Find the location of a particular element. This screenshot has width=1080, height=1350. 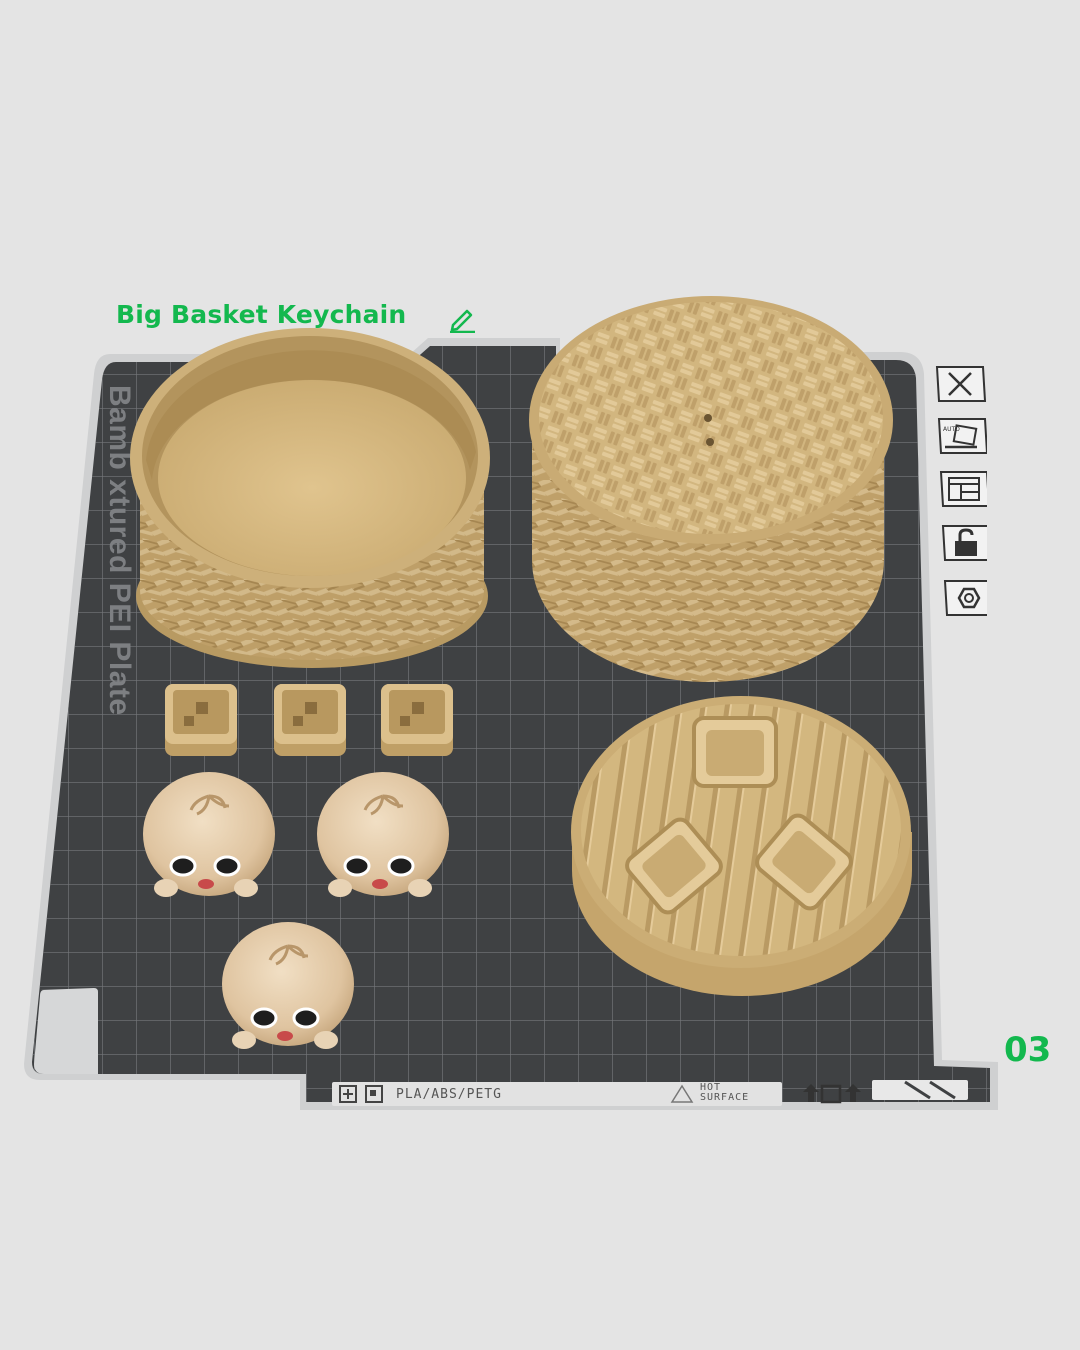

lock-button is located at coordinates (960, 543).